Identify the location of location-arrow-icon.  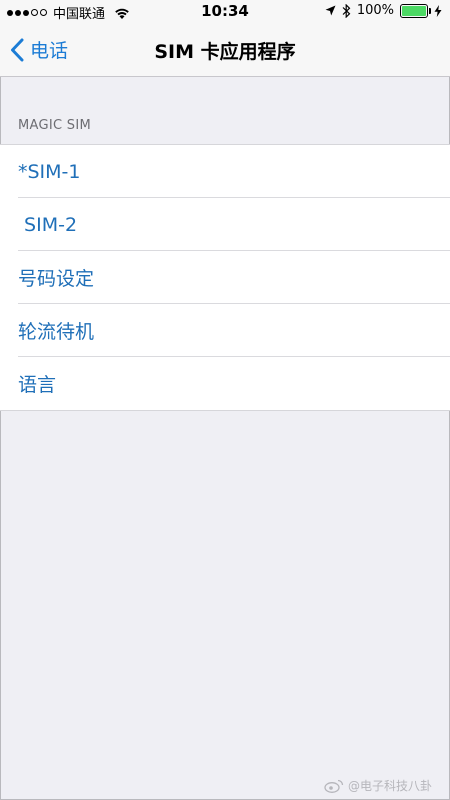
(330, 10).